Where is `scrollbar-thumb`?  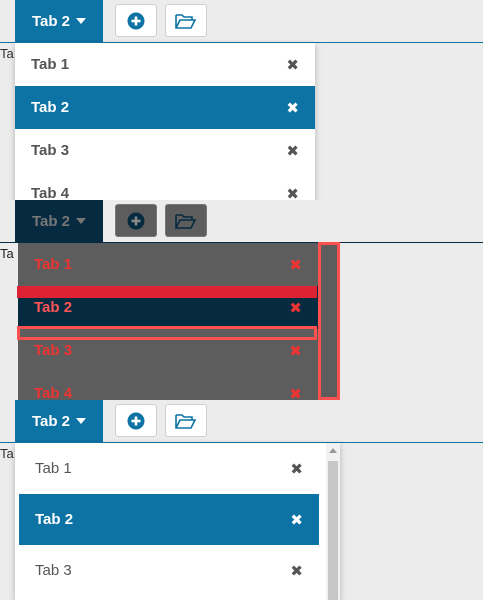
scrollbar-thumb is located at coordinates (333, 530).